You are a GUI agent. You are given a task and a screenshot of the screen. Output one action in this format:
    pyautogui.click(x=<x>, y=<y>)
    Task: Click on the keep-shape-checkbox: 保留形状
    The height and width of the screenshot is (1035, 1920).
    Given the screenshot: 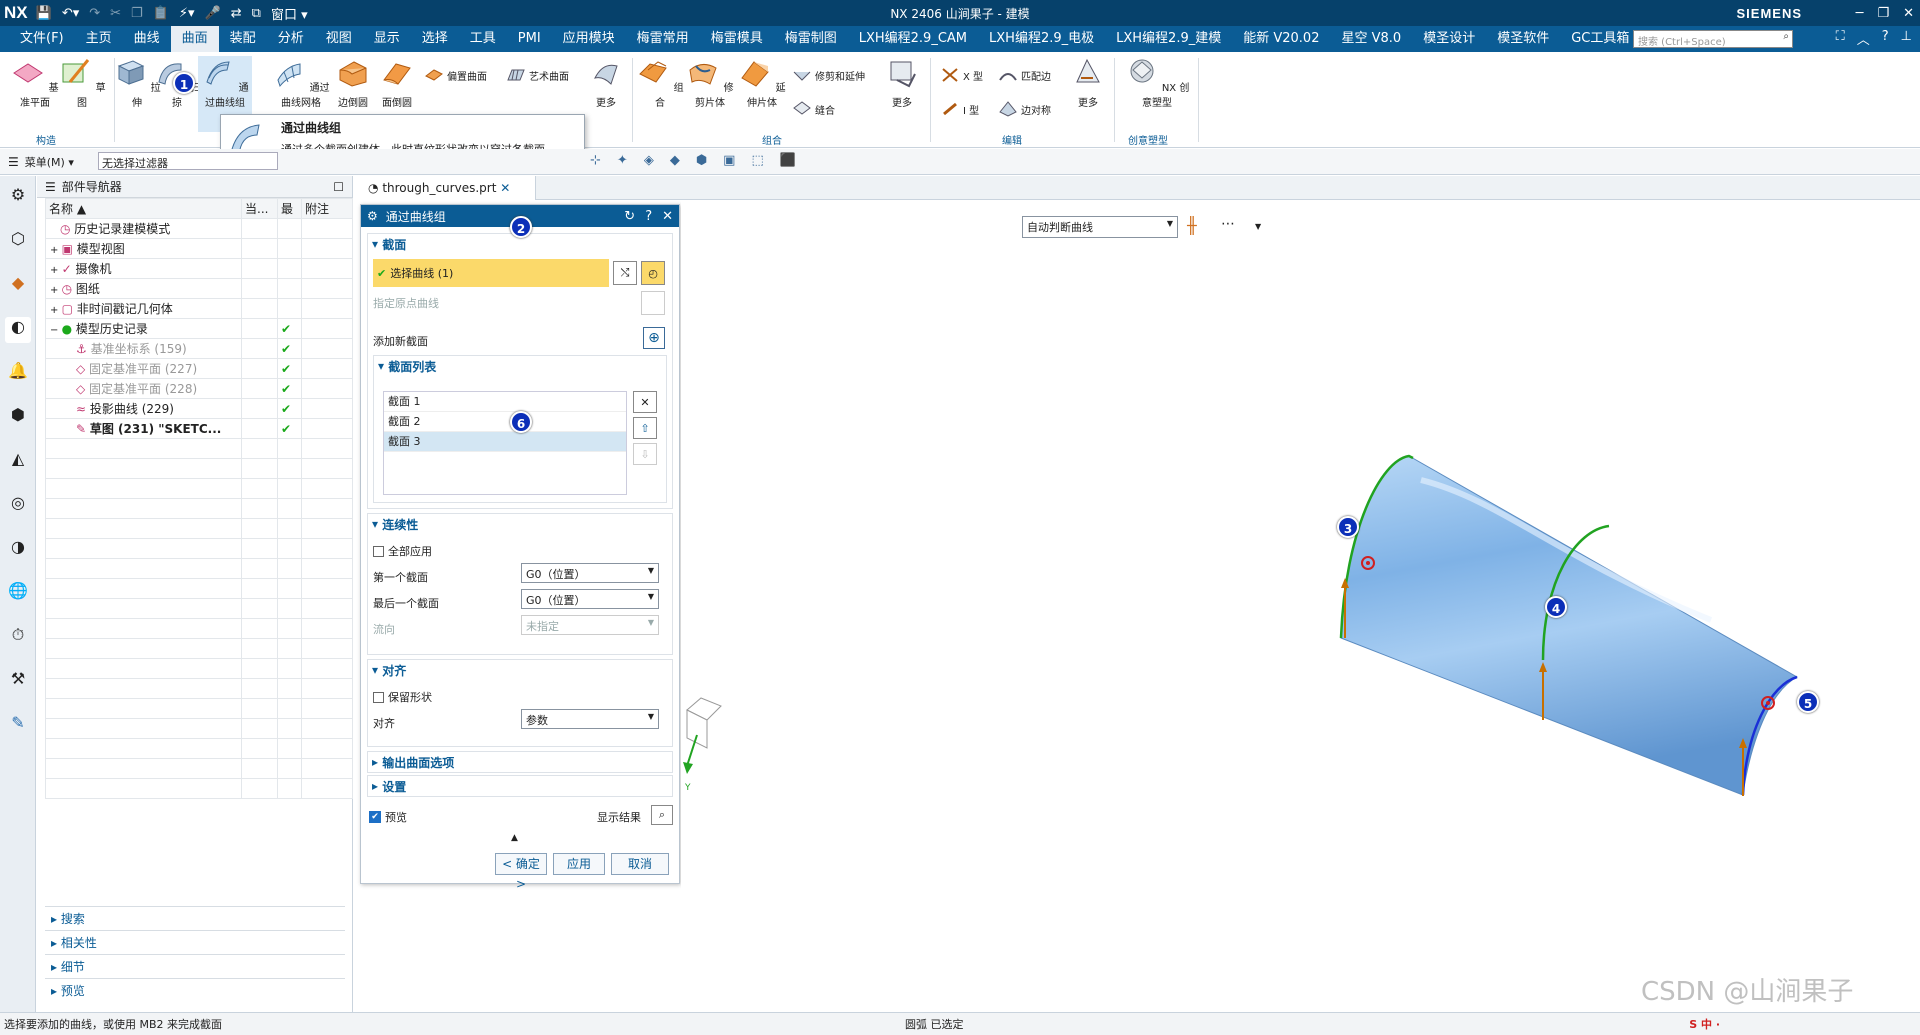 What is the action you would take?
    pyautogui.click(x=402, y=697)
    